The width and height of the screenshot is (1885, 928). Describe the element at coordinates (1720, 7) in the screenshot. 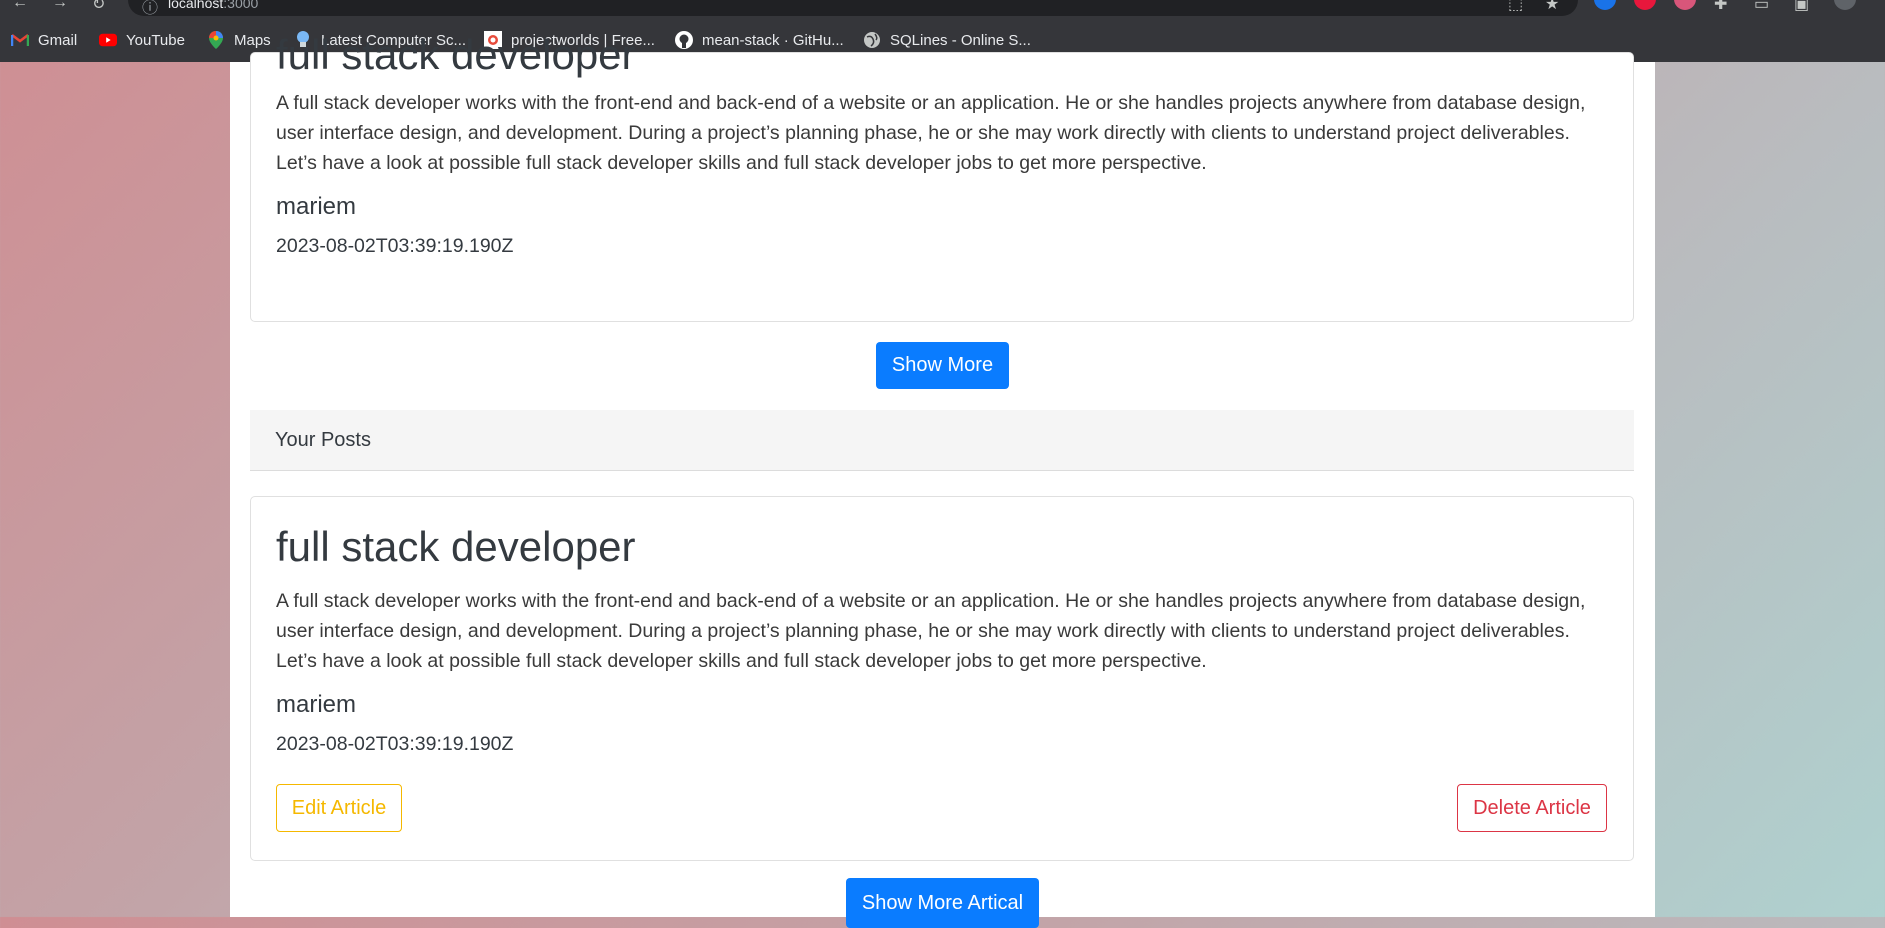

I see `extensions-puzzle-icon: ✚` at that location.